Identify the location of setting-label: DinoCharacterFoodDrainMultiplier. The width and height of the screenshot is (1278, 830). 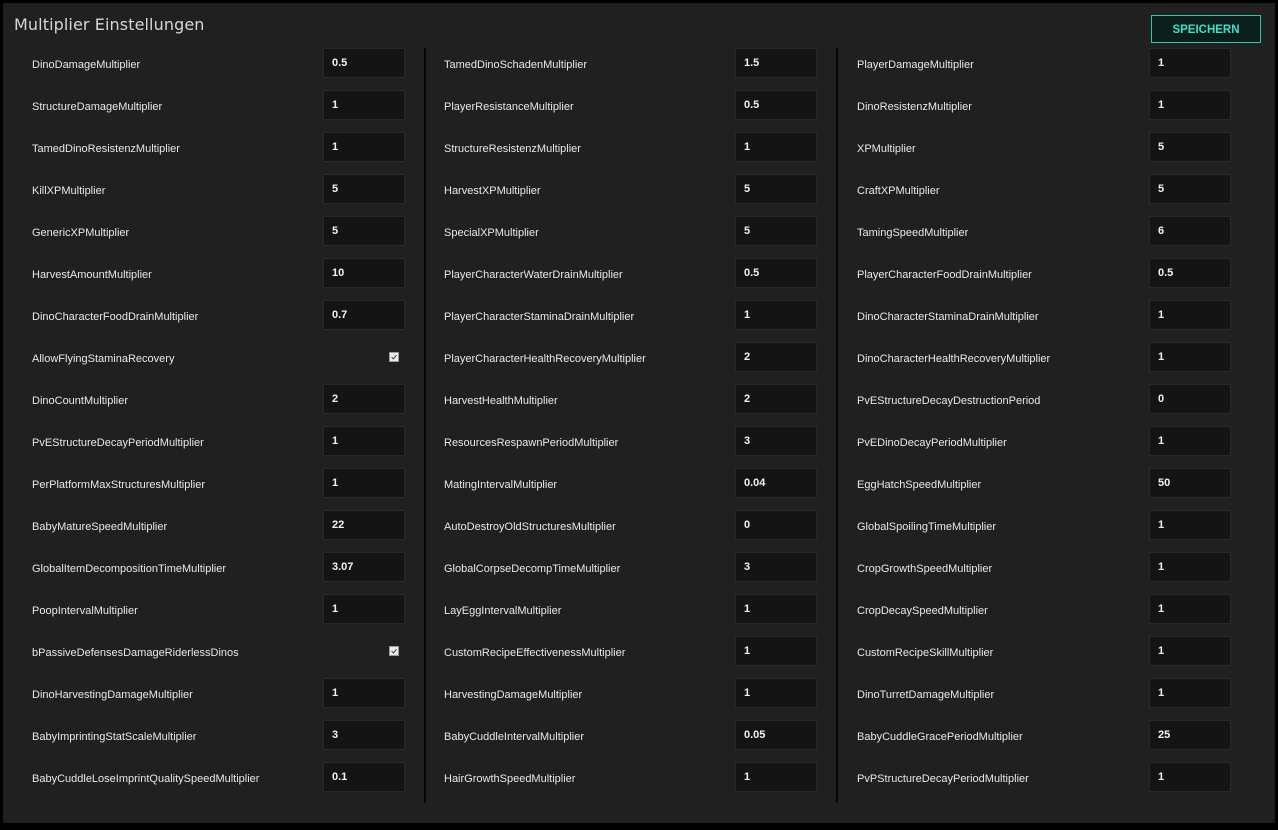
(115, 317).